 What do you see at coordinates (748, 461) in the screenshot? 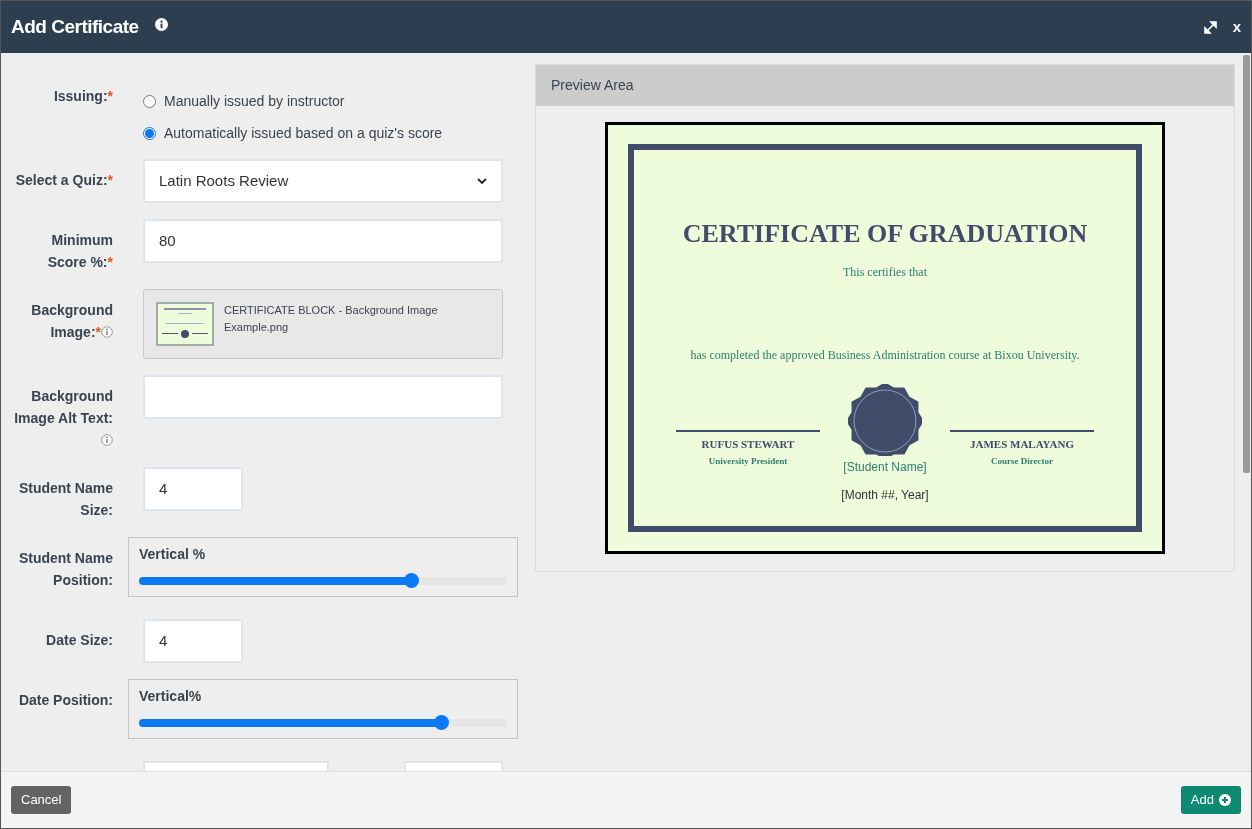
I see `signatory-role: University President` at bounding box center [748, 461].